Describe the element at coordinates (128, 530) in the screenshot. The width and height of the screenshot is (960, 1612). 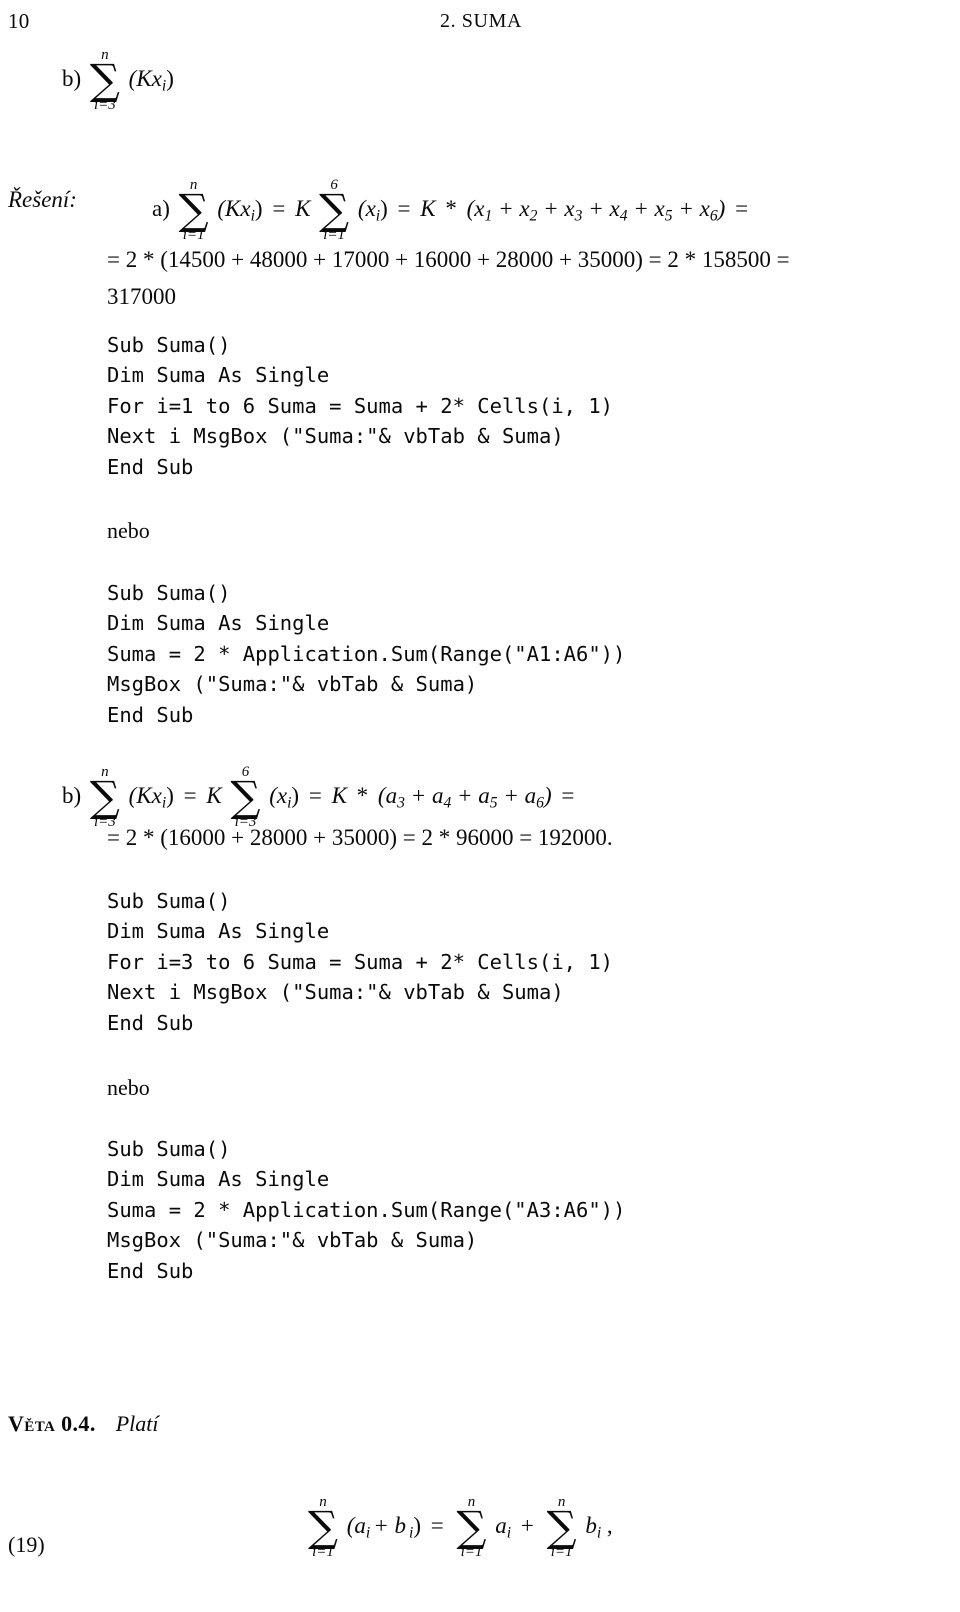
I see `alternative-word-1: nebo` at that location.